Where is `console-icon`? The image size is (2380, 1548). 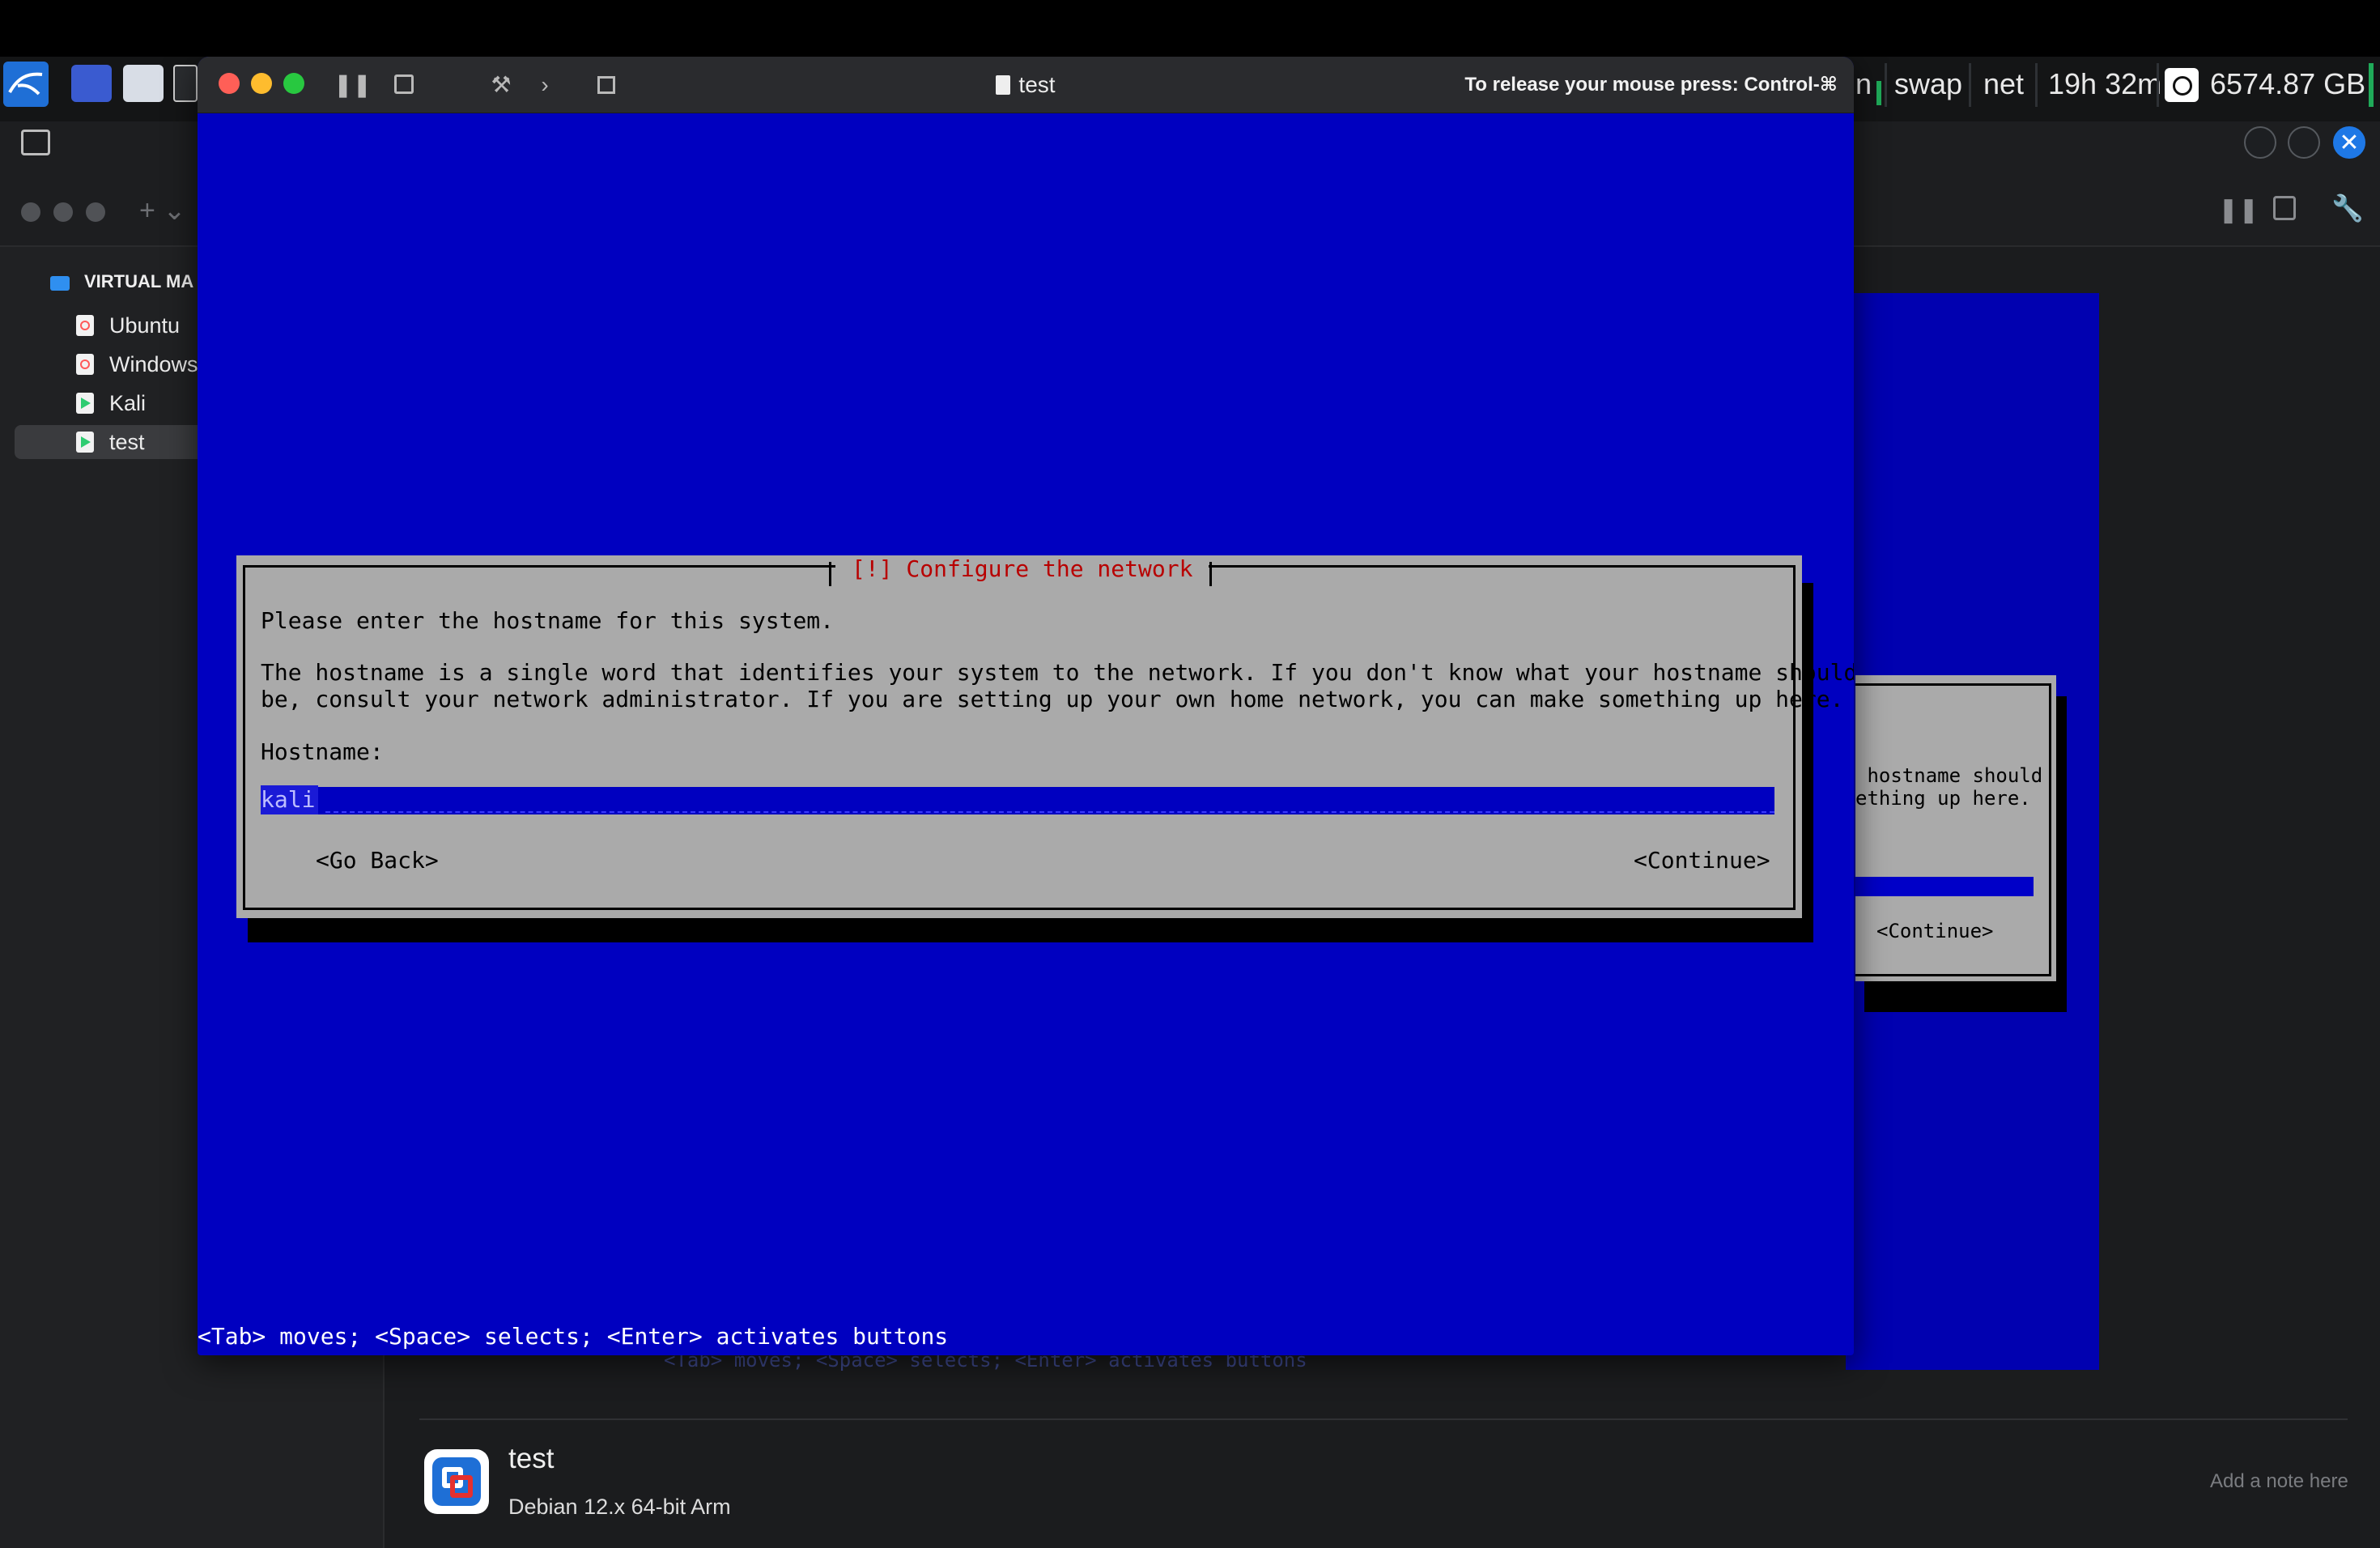
console-icon is located at coordinates (35, 142).